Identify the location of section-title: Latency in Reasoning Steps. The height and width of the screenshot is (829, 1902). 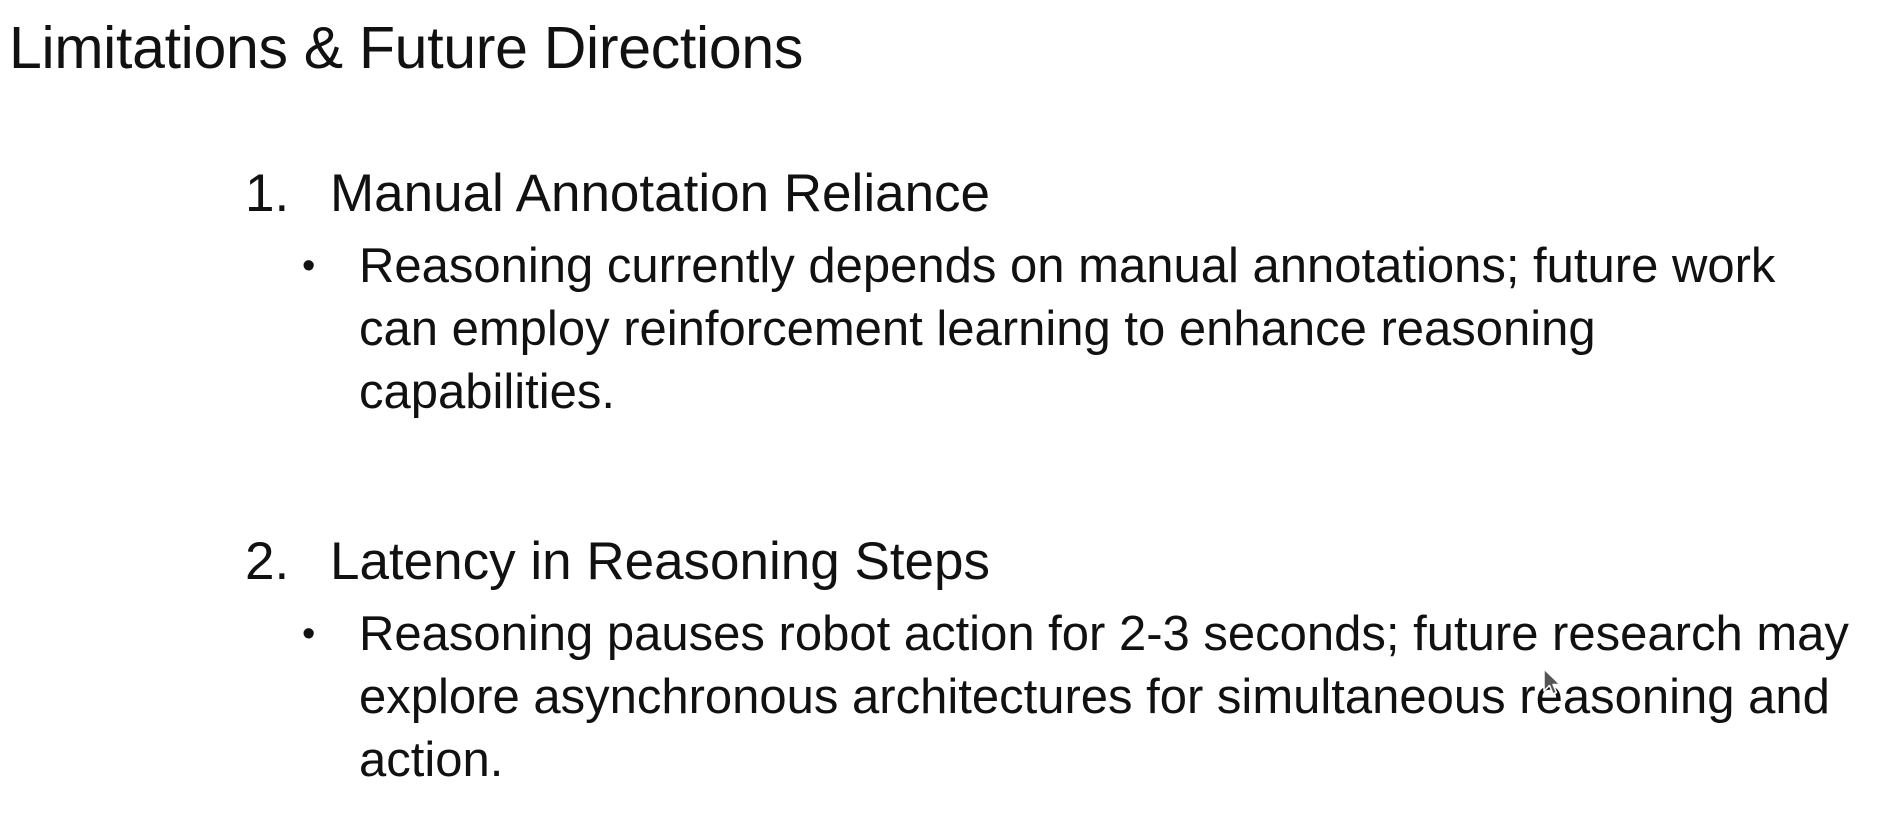
(660, 561).